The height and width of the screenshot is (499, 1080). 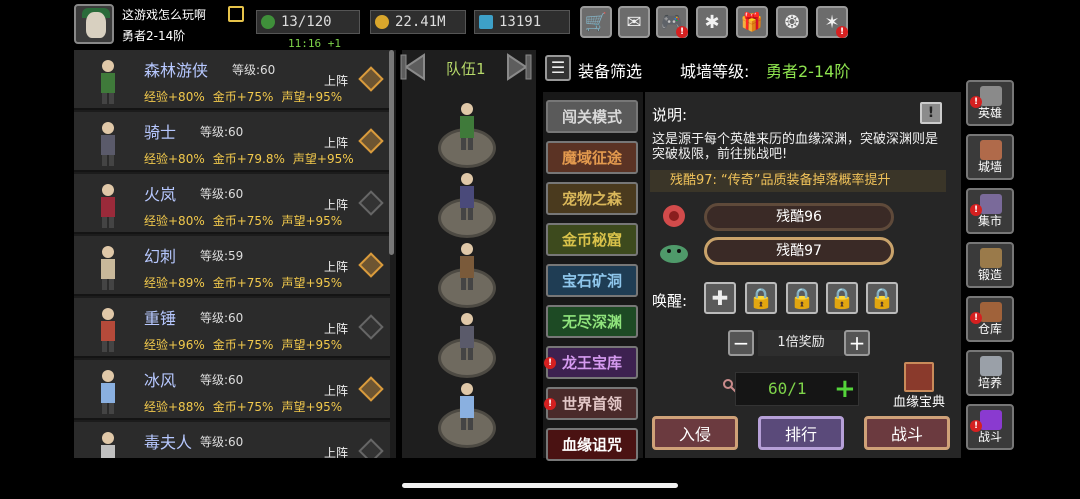 I want to click on level-option-96: 残酷96, so click(x=799, y=217).